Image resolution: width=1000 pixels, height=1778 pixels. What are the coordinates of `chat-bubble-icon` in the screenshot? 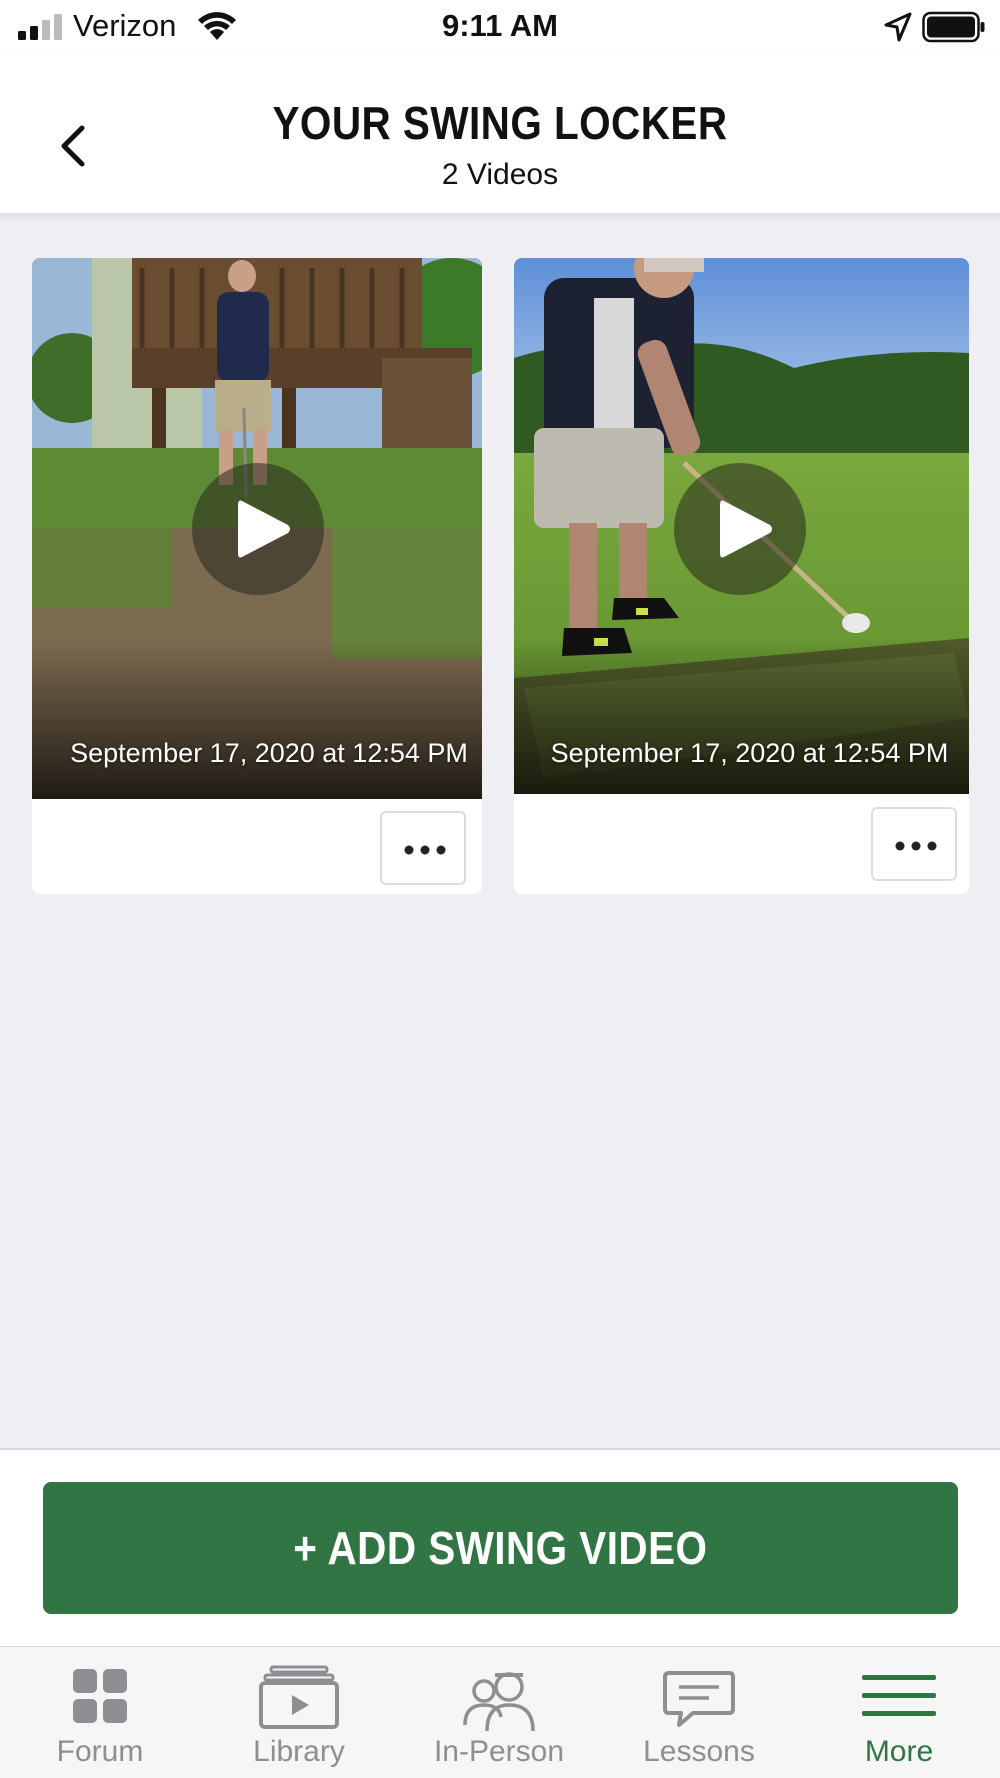 It's located at (699, 1699).